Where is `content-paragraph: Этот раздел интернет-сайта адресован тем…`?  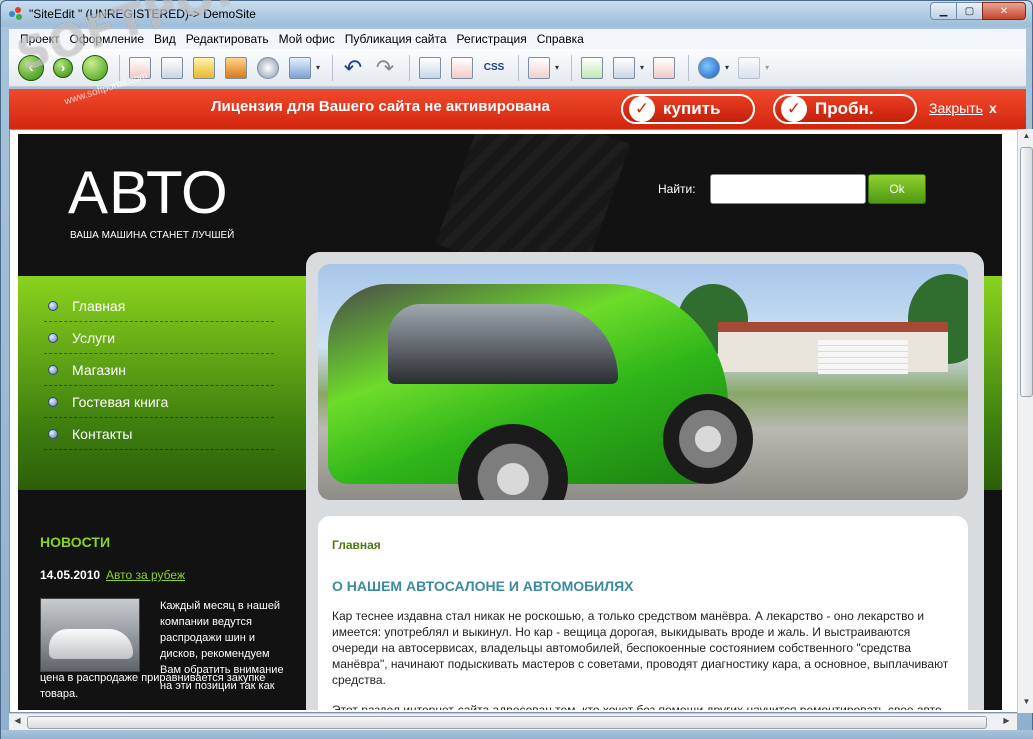
content-paragraph: Этот раздел интернет-сайта адресован тем… is located at coordinates (639, 706).